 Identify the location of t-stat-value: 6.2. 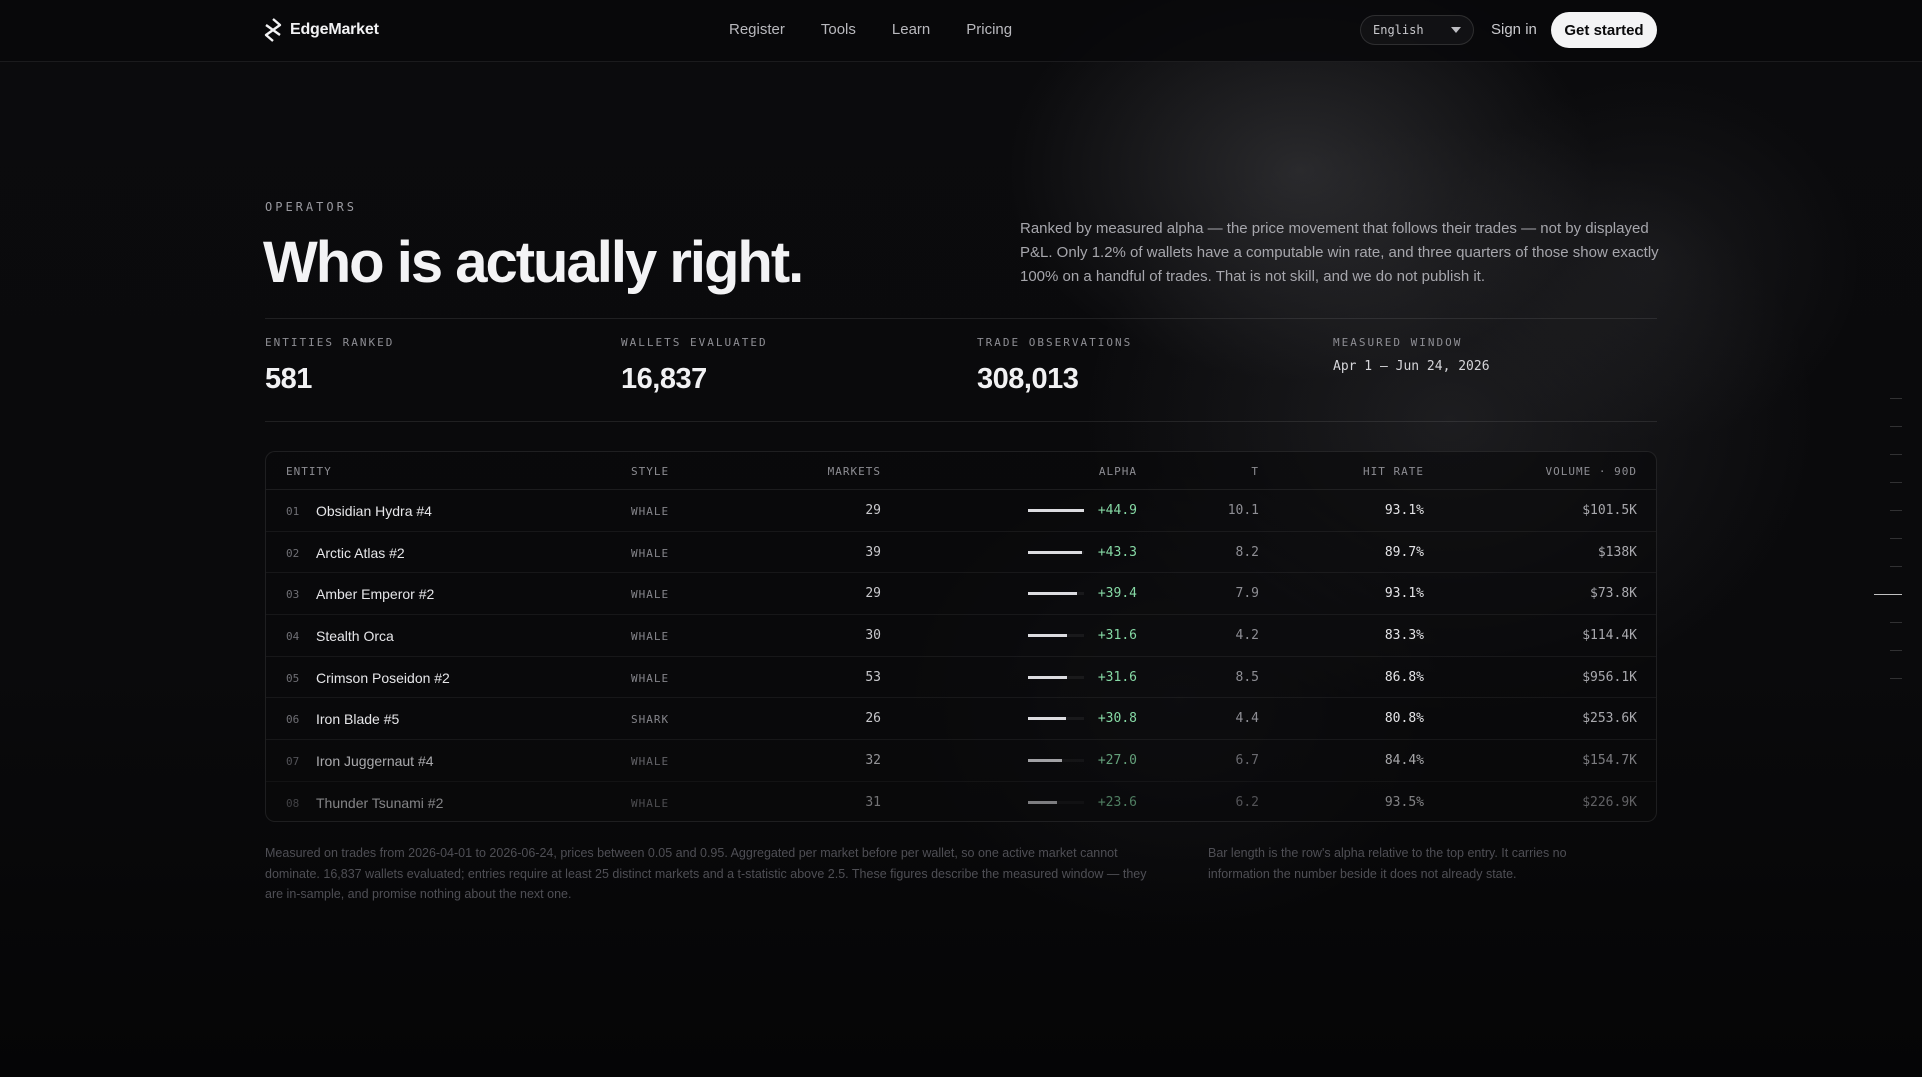
(1247, 802).